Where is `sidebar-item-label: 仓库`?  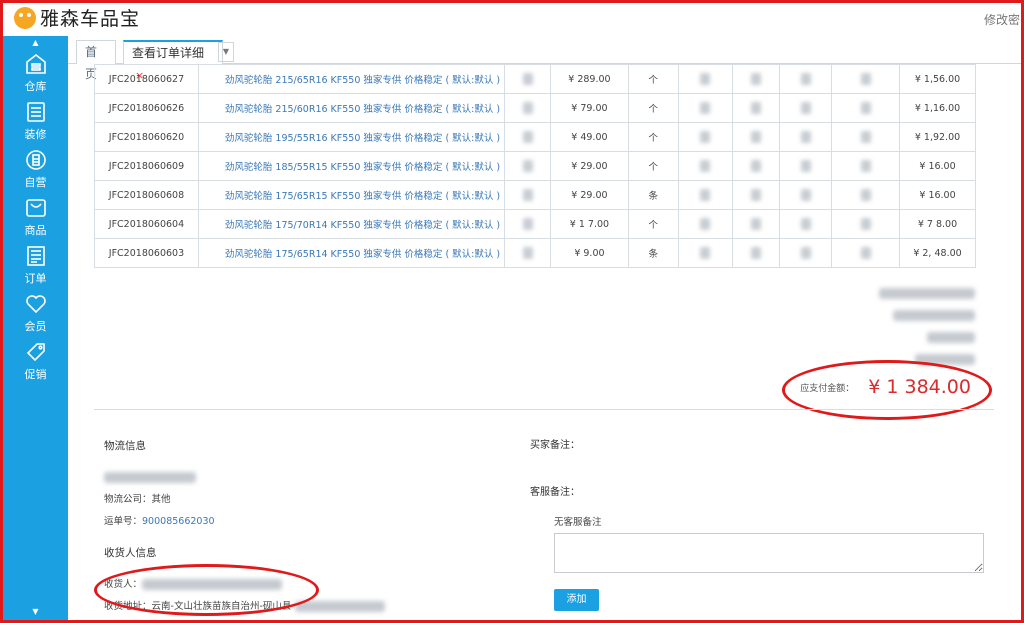
sidebar-item-label: 仓库 is located at coordinates (35, 86).